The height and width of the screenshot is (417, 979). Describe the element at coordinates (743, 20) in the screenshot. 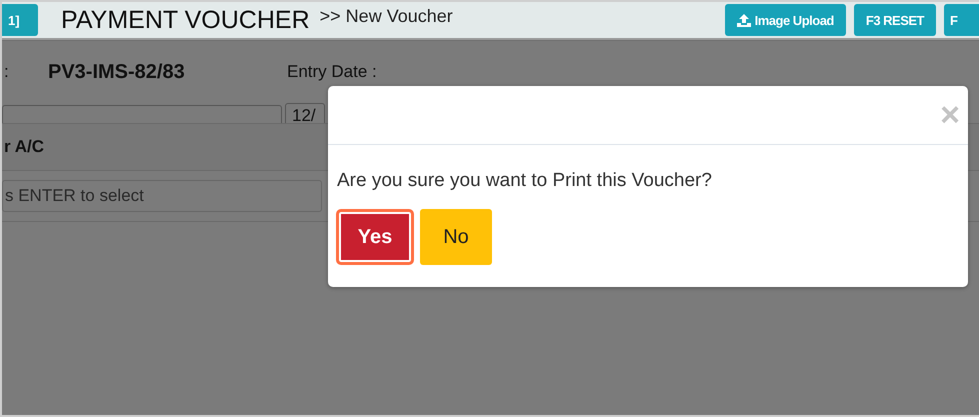

I see `upload-icon` at that location.